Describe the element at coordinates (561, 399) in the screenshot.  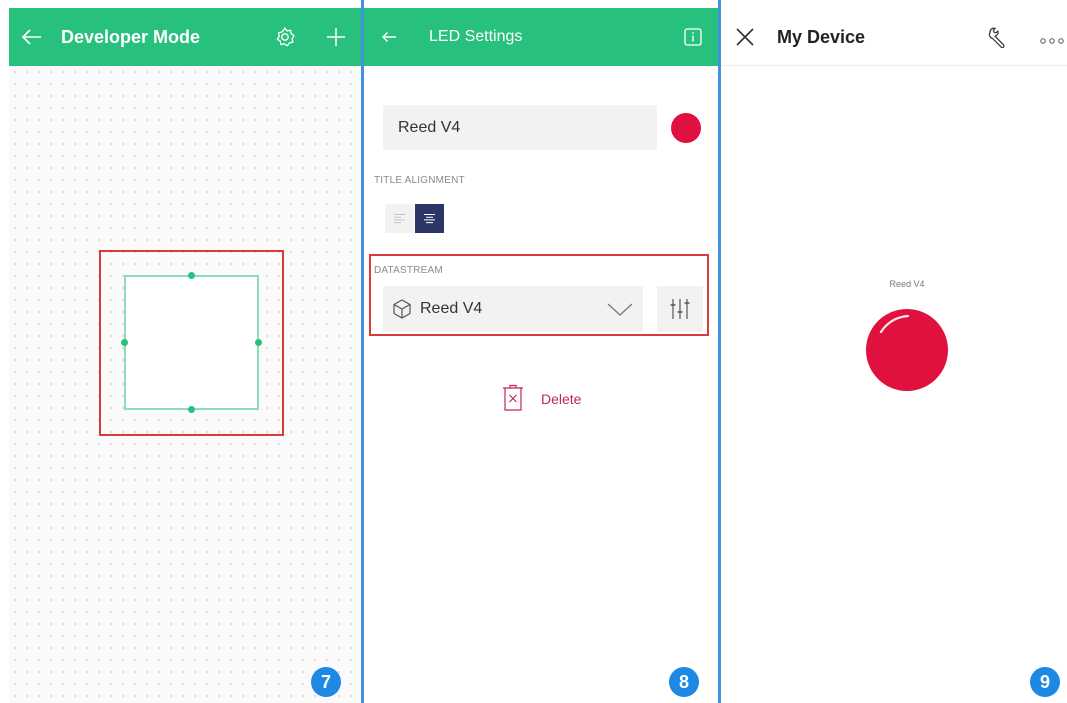
I see `delete-label: Delete` at that location.